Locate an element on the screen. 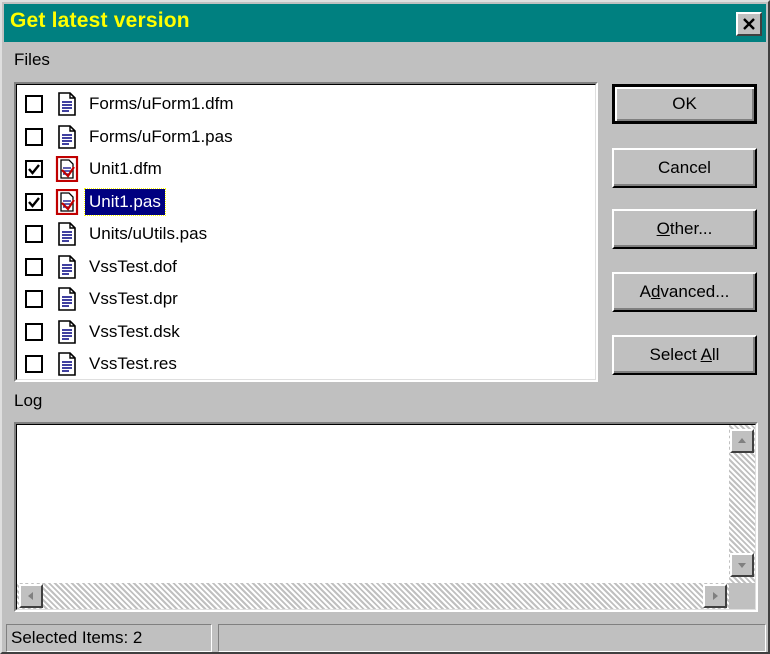  file-list-item: Forms/uForm1.pas is located at coordinates (309, 138).